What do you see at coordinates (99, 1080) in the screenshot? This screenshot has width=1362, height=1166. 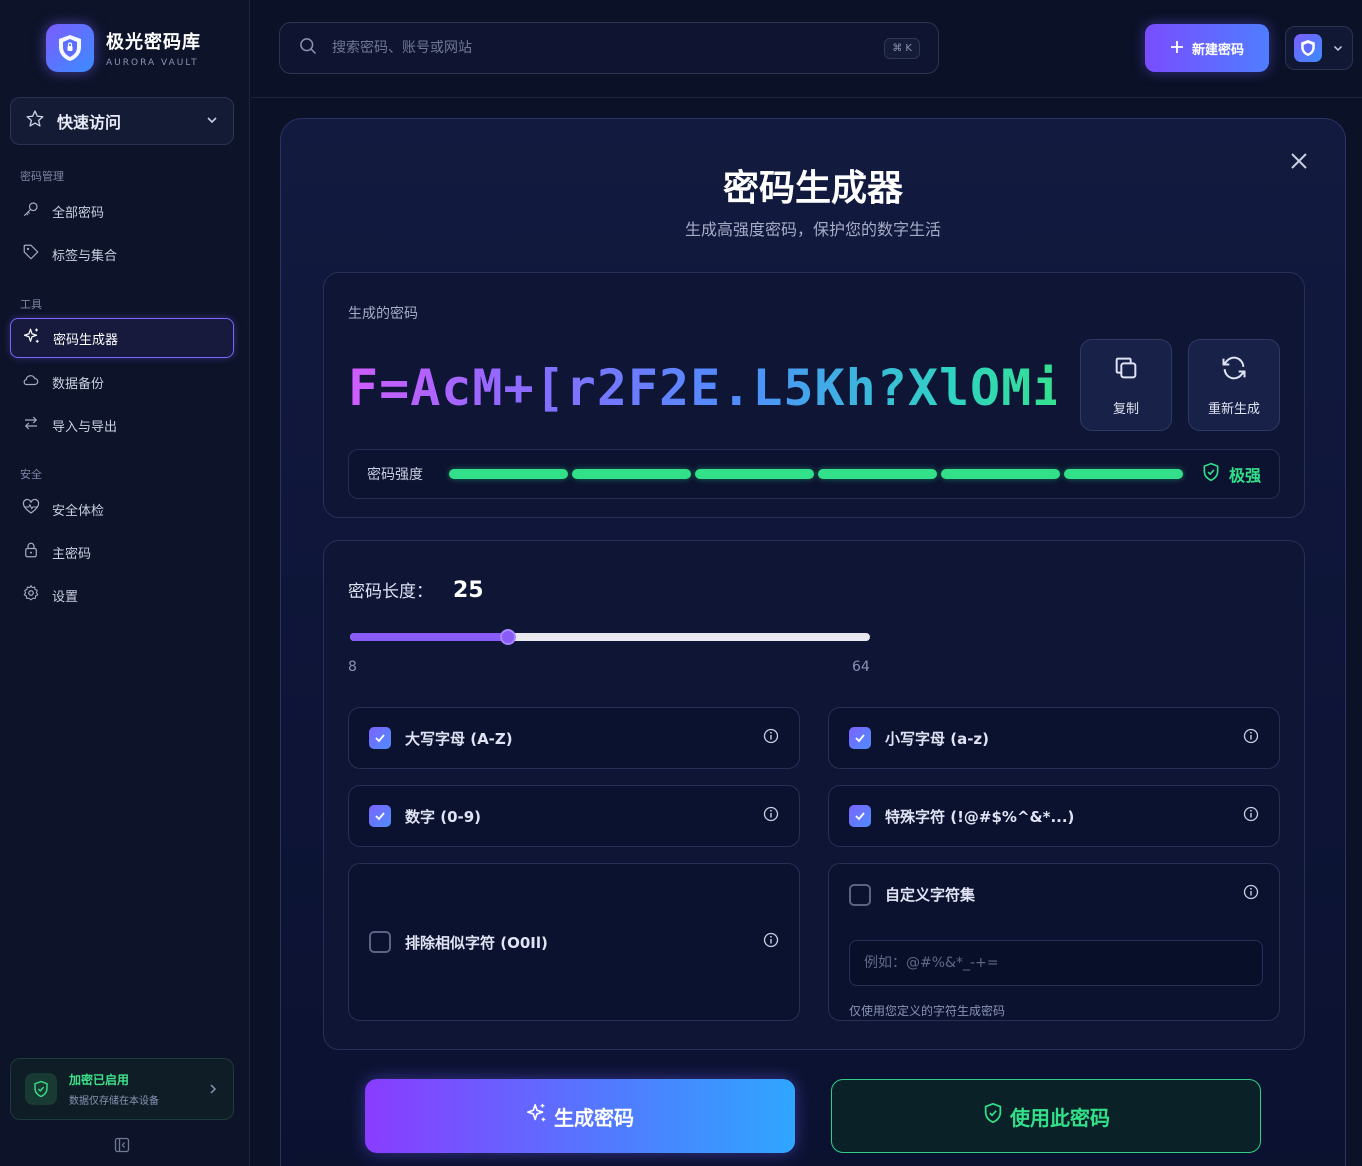 I see `encryption-title: 加密已启用` at bounding box center [99, 1080].